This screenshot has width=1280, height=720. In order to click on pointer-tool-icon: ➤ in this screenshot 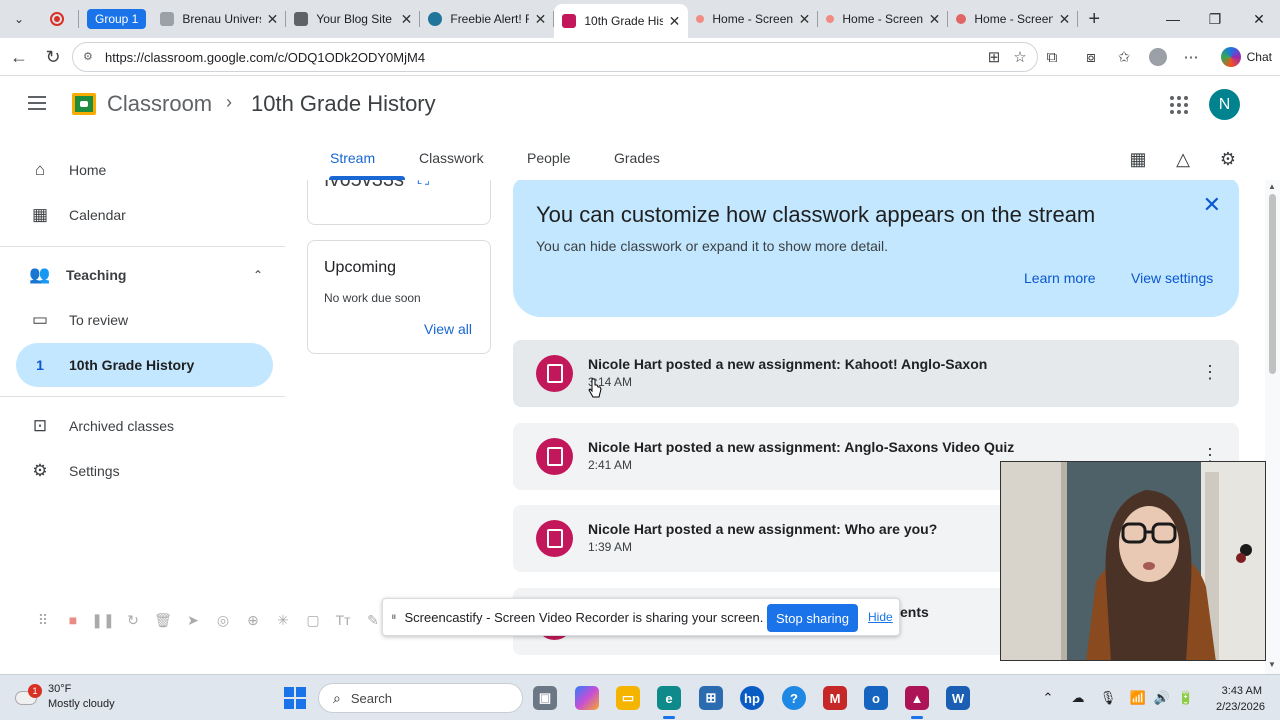, I will do `click(193, 620)`.